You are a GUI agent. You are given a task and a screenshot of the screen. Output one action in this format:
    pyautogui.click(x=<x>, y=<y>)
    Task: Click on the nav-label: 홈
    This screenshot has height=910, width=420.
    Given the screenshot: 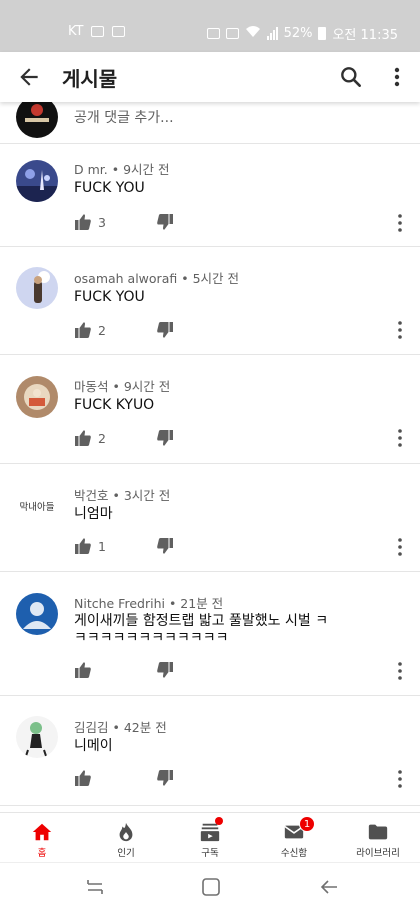 What is the action you would take?
    pyautogui.click(x=42, y=853)
    